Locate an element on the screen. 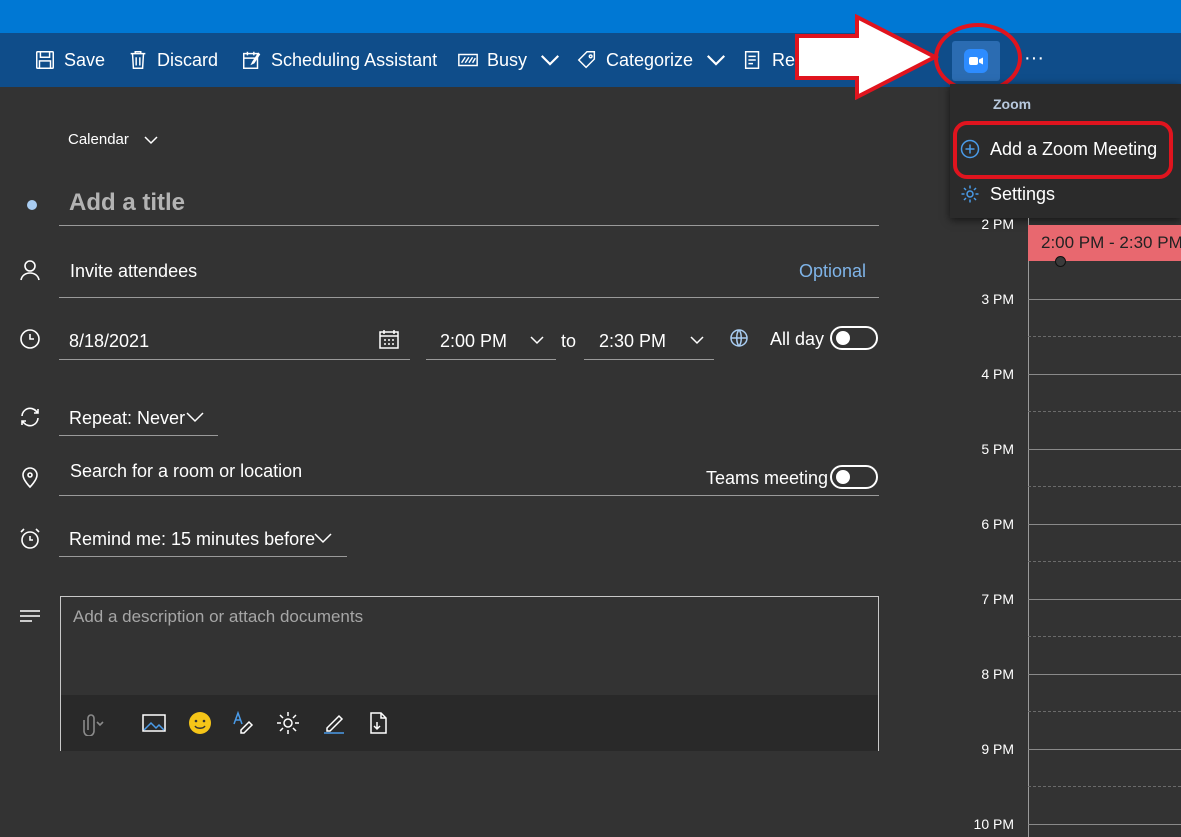 This screenshot has width=1181, height=837. categorize-dropdown: Categorize is located at coordinates (651, 60).